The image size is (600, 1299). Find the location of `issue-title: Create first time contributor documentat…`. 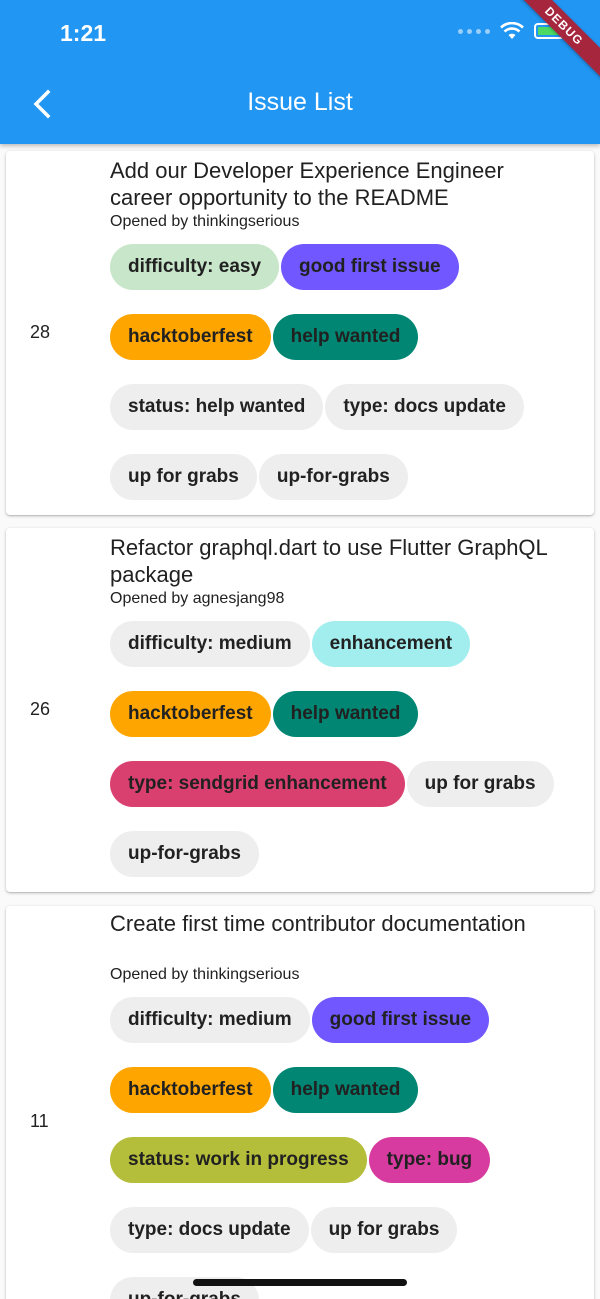

issue-title: Create first time contributor documentat… is located at coordinates (318, 923).